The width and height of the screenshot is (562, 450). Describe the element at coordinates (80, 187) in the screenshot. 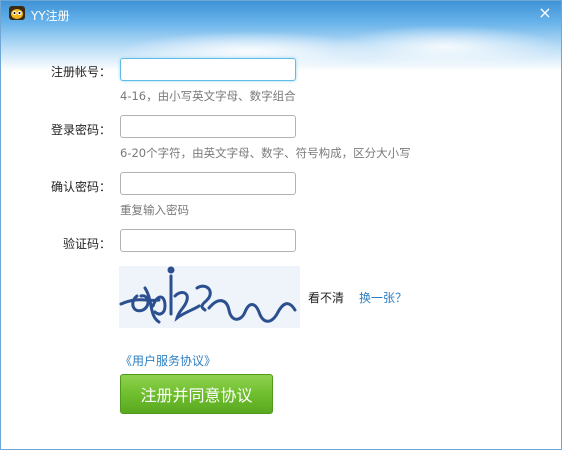

I see `confirm-password-label: 确认密码：` at that location.